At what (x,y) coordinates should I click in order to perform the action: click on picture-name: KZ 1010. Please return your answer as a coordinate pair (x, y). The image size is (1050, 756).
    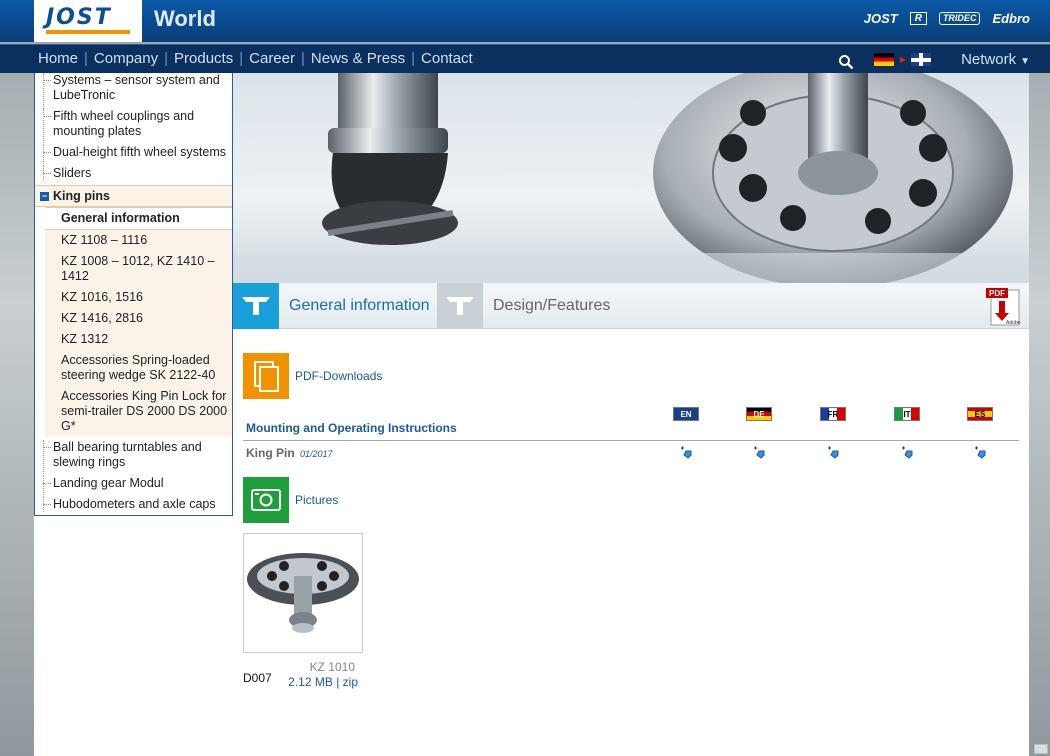
    Looking at the image, I should click on (332, 667).